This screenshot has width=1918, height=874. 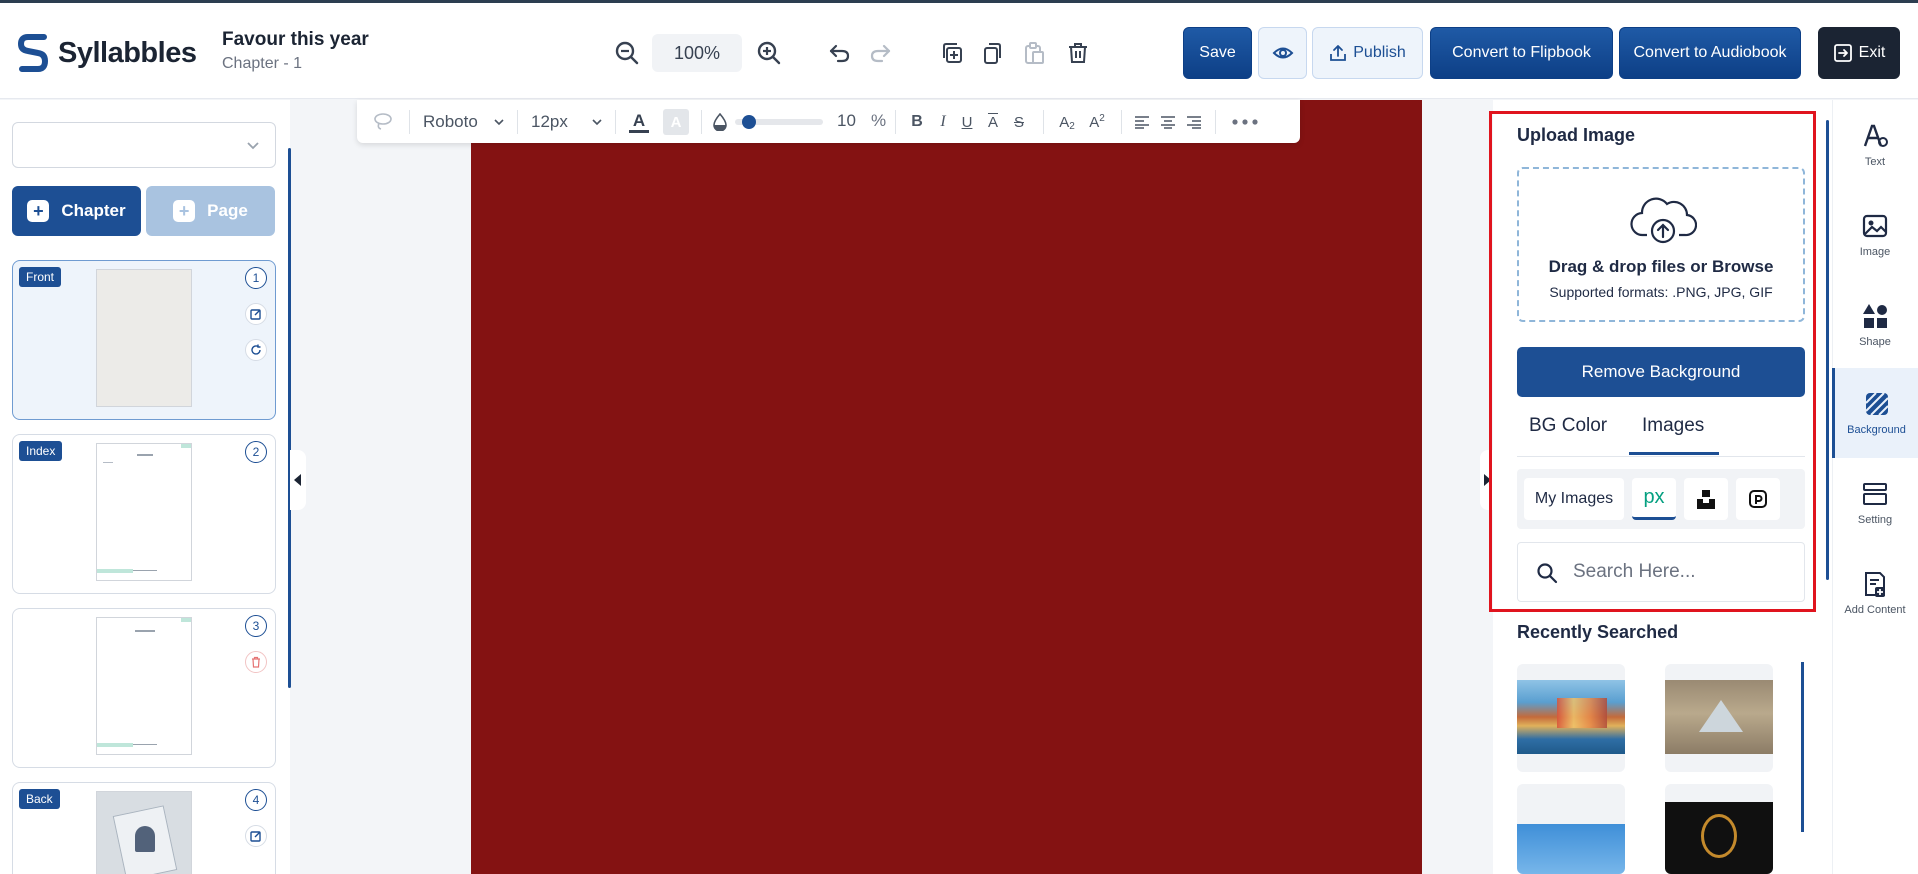 What do you see at coordinates (993, 122) in the screenshot?
I see `overline-button: A` at bounding box center [993, 122].